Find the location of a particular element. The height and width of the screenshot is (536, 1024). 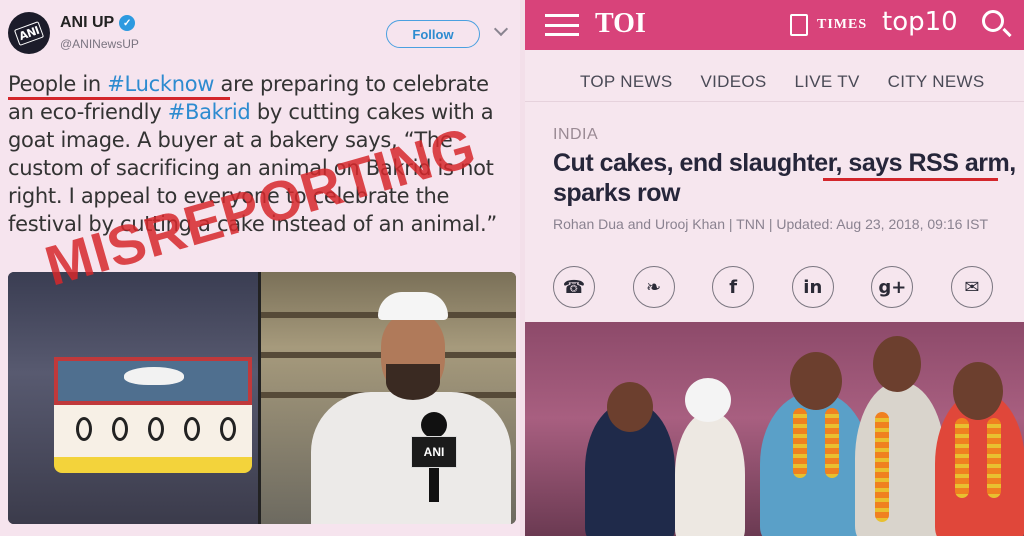

person-cap is located at coordinates (413, 306).